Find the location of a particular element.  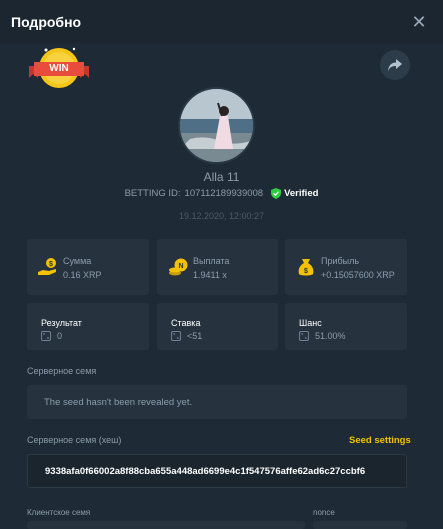

detail-card-bet: Ставка <51 is located at coordinates (217, 326).